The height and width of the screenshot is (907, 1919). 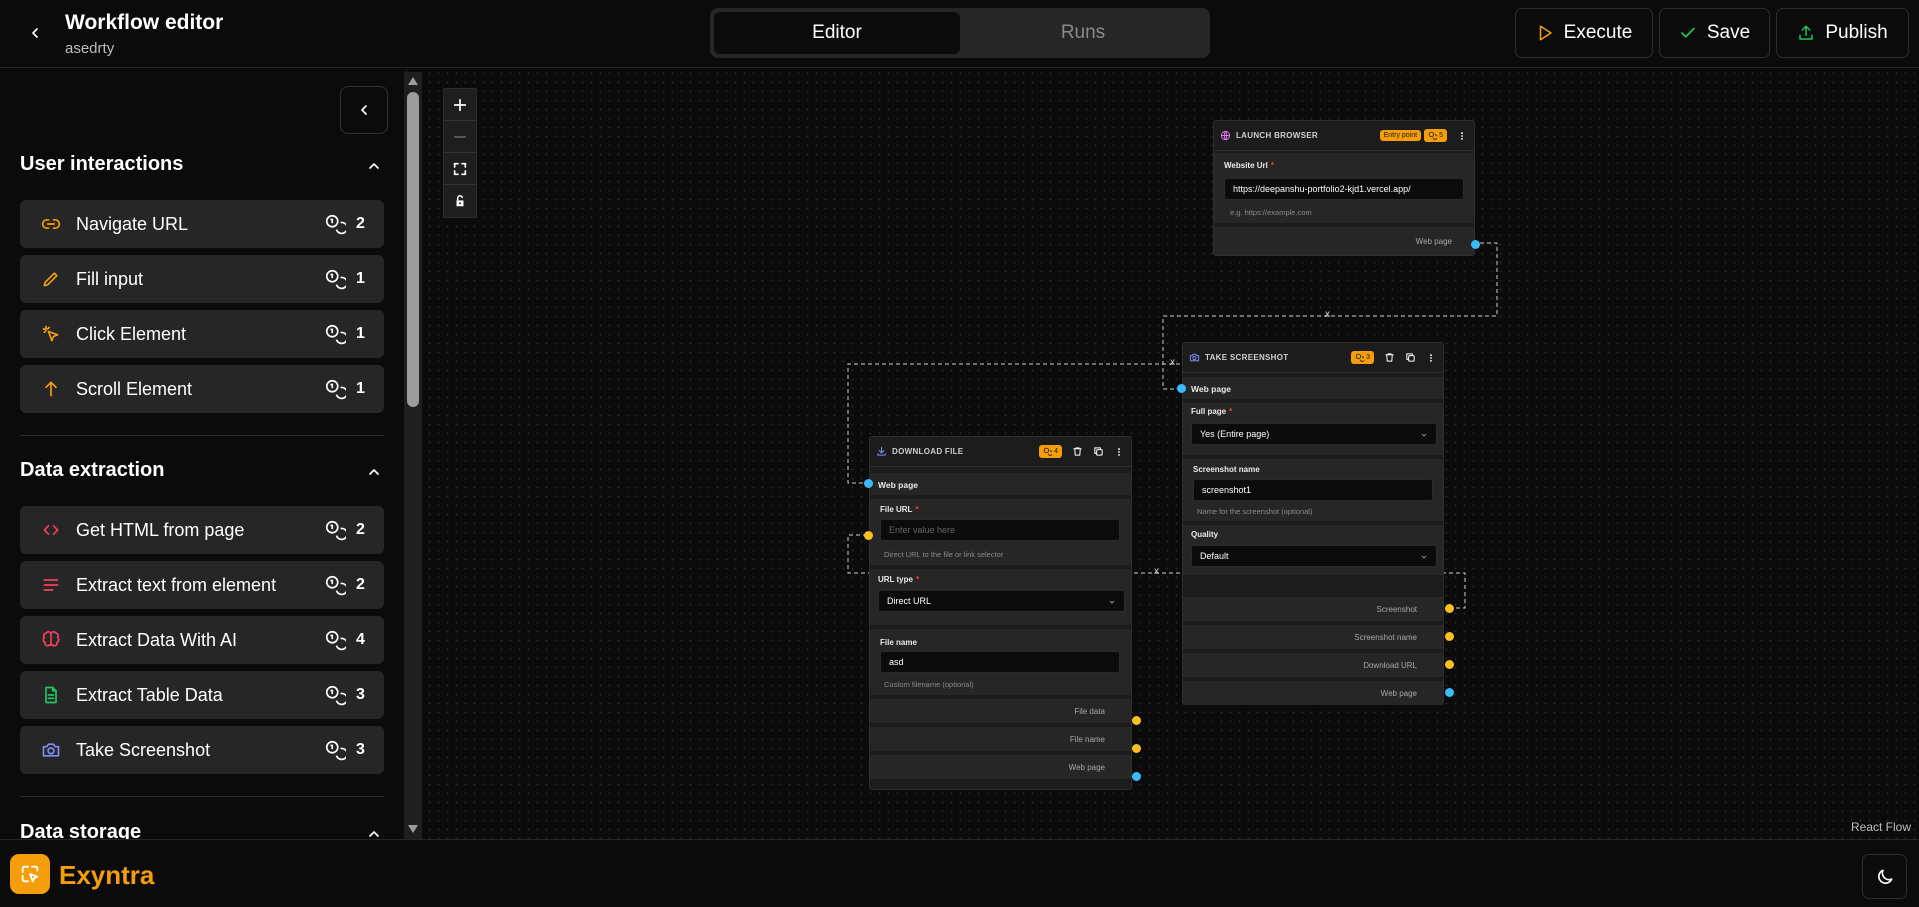 I want to click on file-url-input: Enter value here, so click(x=1000, y=530).